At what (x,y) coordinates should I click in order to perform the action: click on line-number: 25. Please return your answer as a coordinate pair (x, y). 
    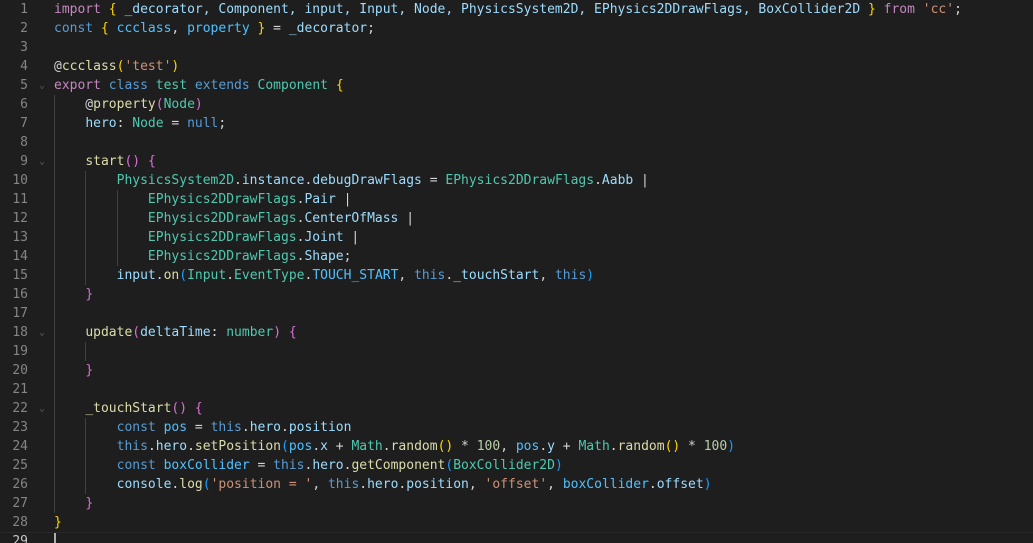
    Looking at the image, I should click on (20, 465).